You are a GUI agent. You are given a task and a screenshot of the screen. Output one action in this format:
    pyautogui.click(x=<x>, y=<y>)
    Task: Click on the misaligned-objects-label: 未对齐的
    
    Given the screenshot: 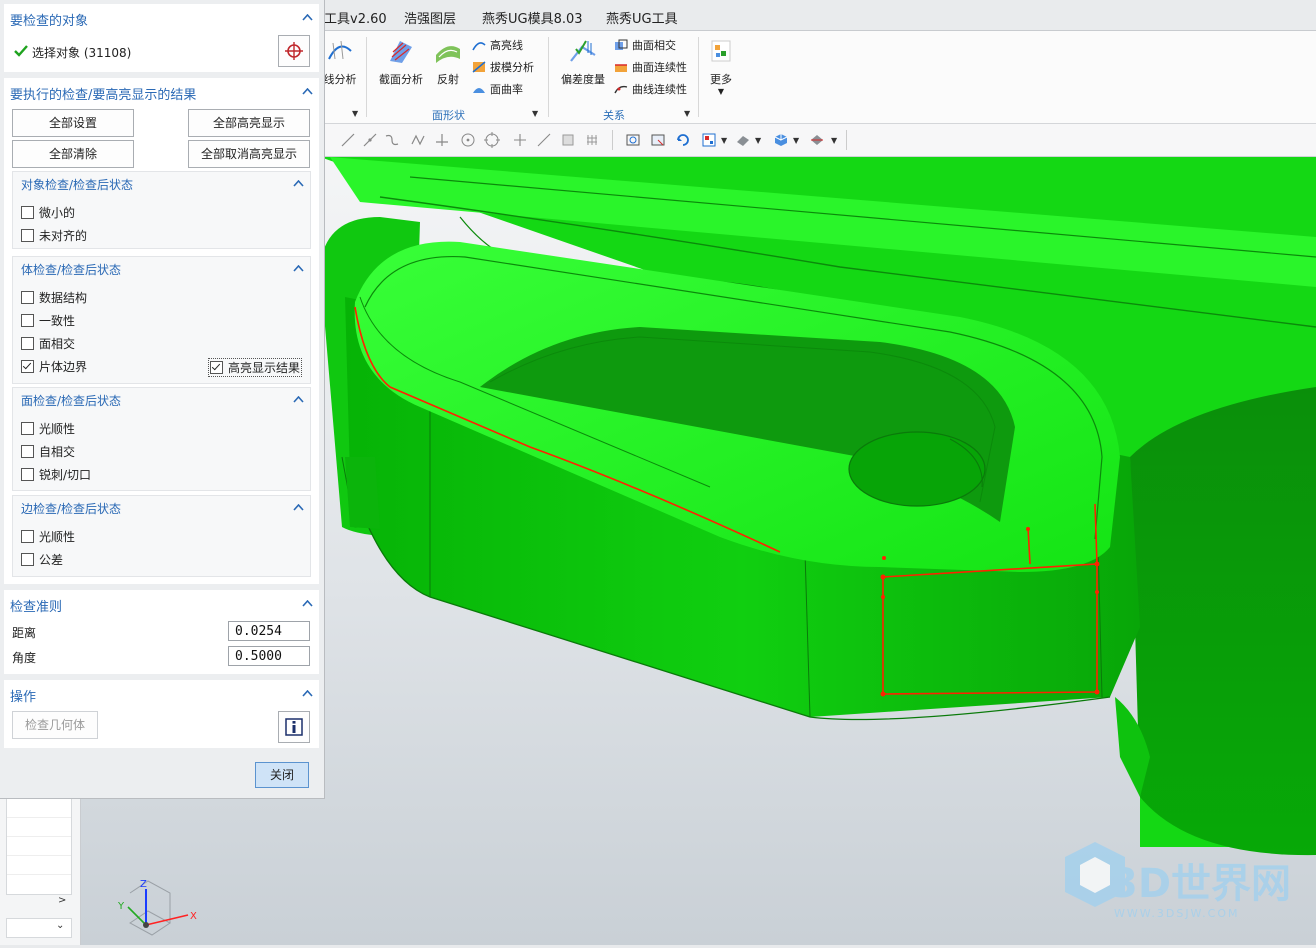 What is the action you would take?
    pyautogui.click(x=63, y=236)
    